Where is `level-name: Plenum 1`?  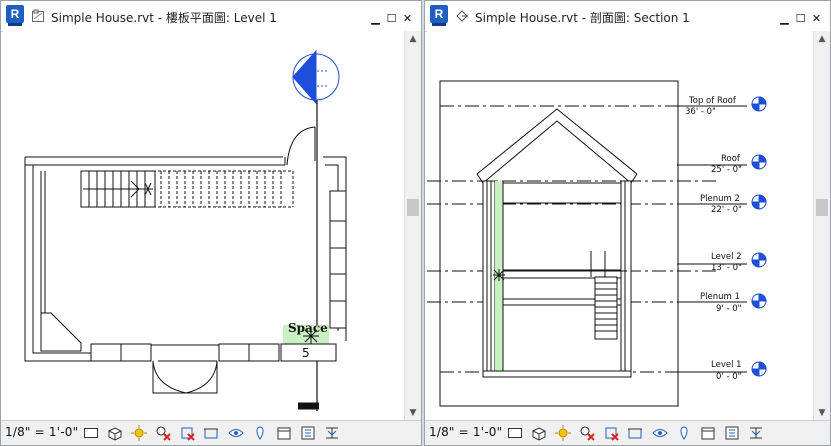 level-name: Plenum 1 is located at coordinates (720, 297).